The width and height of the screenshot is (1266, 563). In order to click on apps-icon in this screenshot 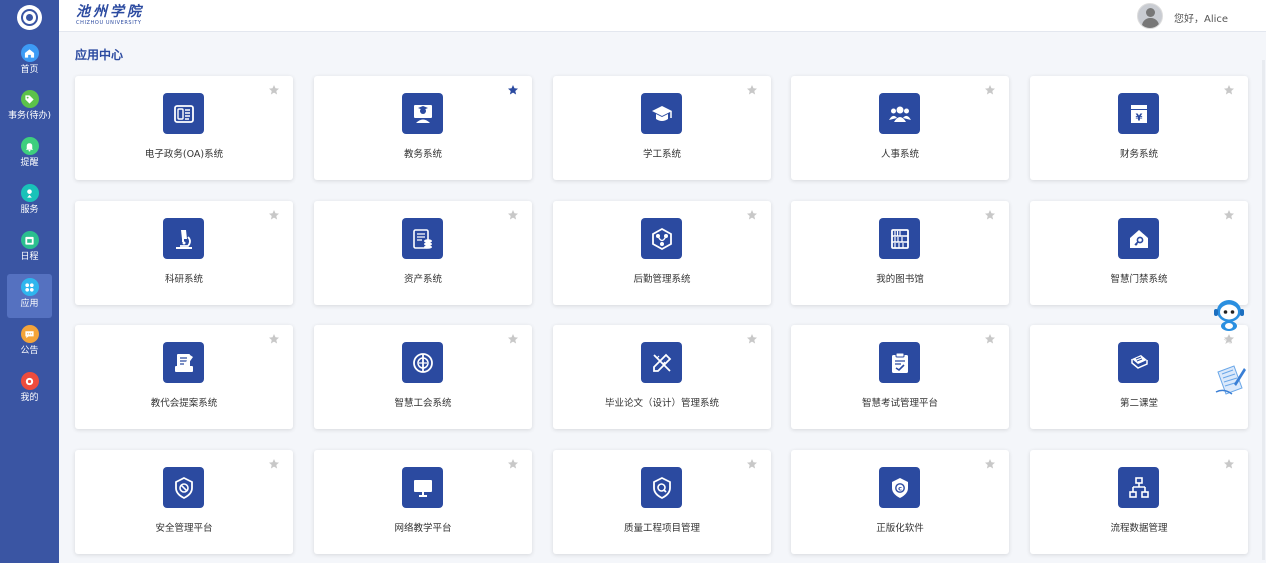, I will do `click(29, 287)`.